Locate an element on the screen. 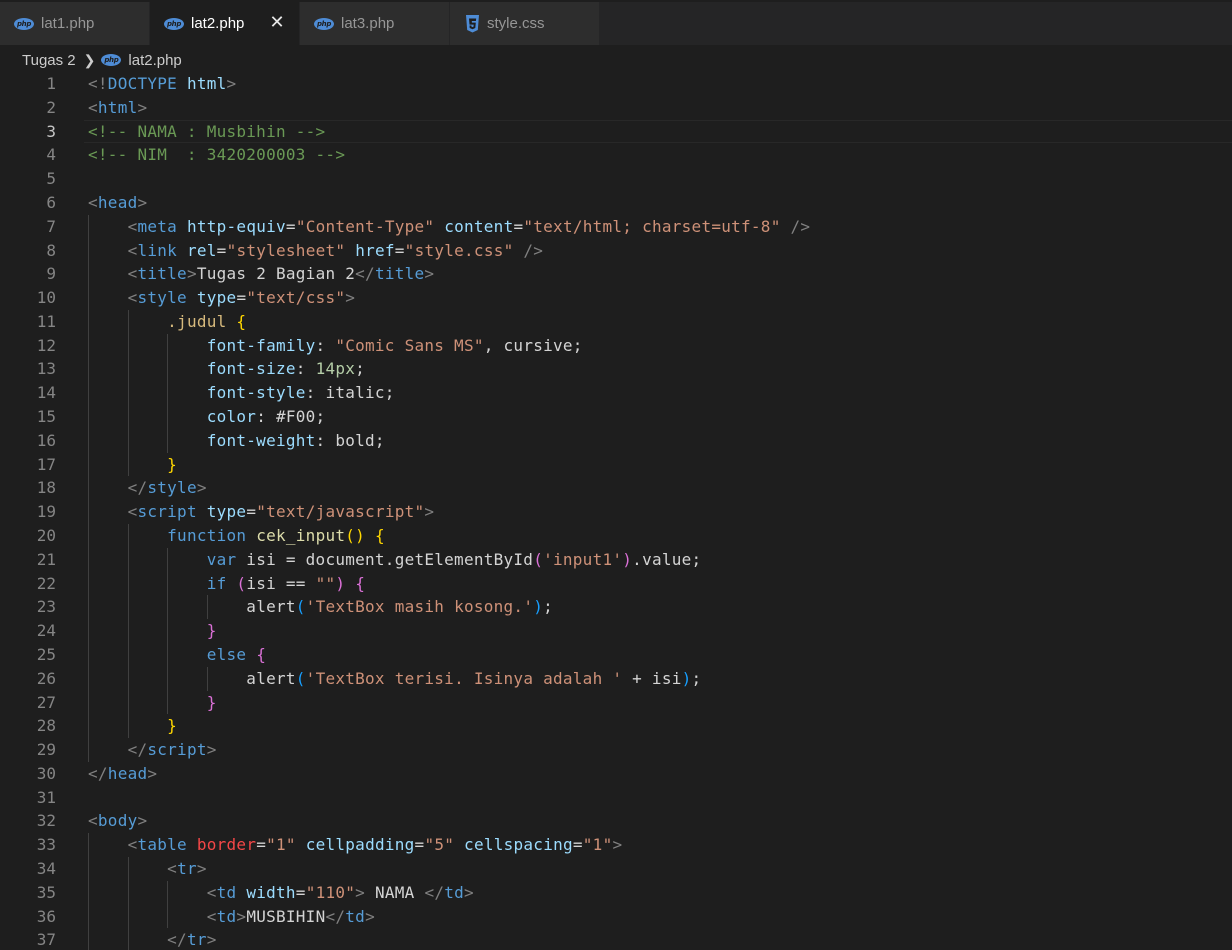  line-number: 14 is located at coordinates (46, 393).